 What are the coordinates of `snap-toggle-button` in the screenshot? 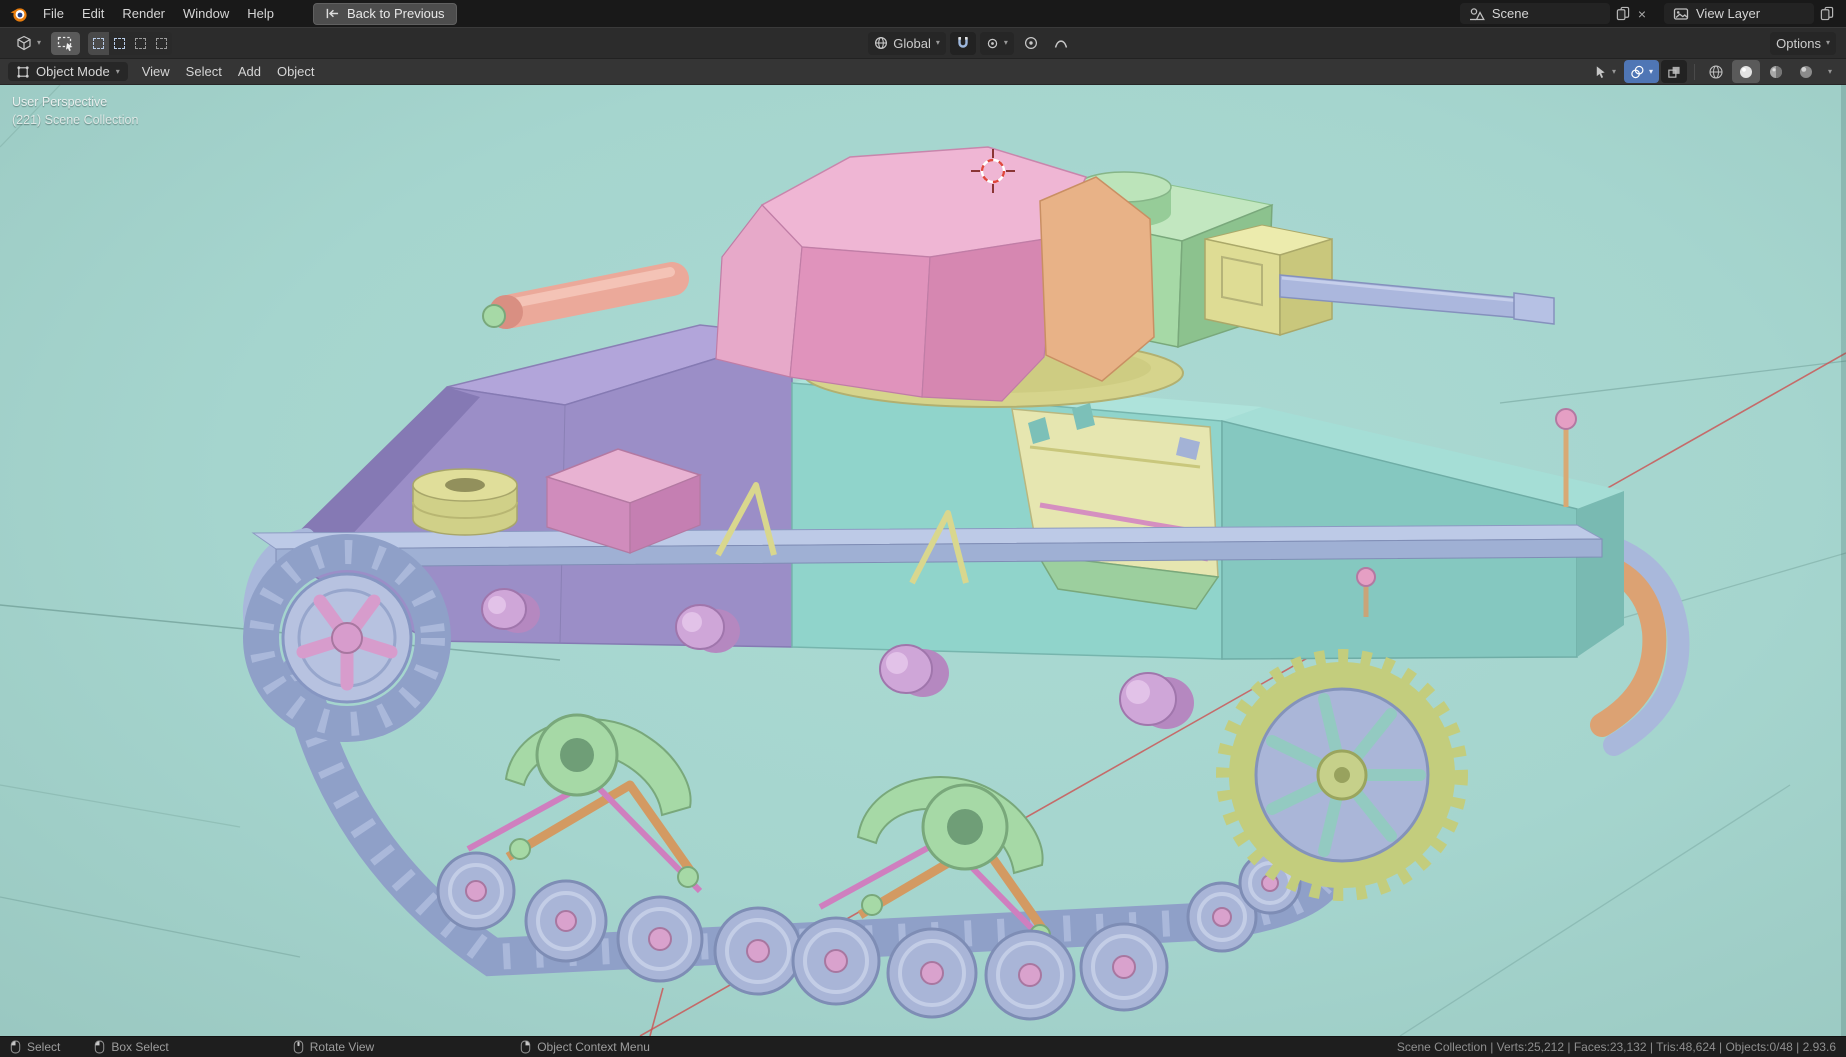 It's located at (962, 43).